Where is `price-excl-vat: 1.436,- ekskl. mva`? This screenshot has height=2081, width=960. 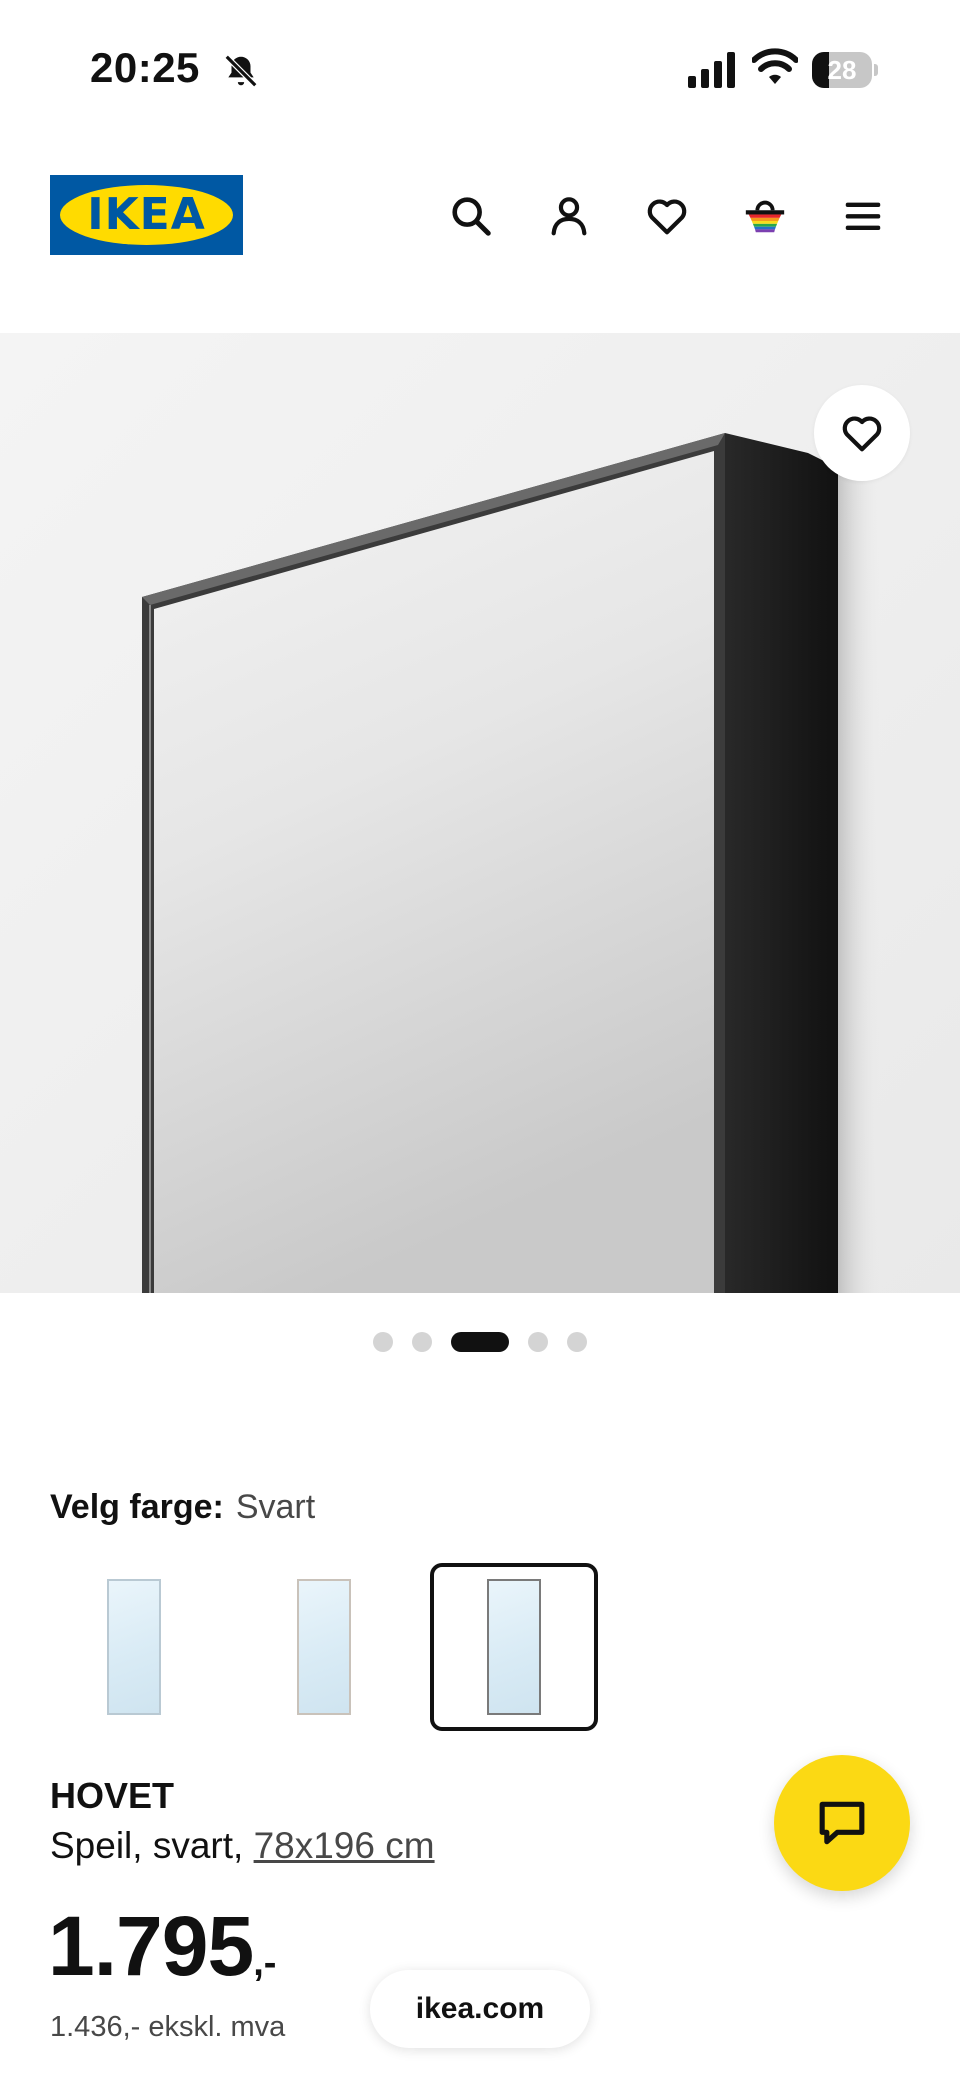
price-excl-vat: 1.436,- ekskl. mva is located at coordinates (168, 2027).